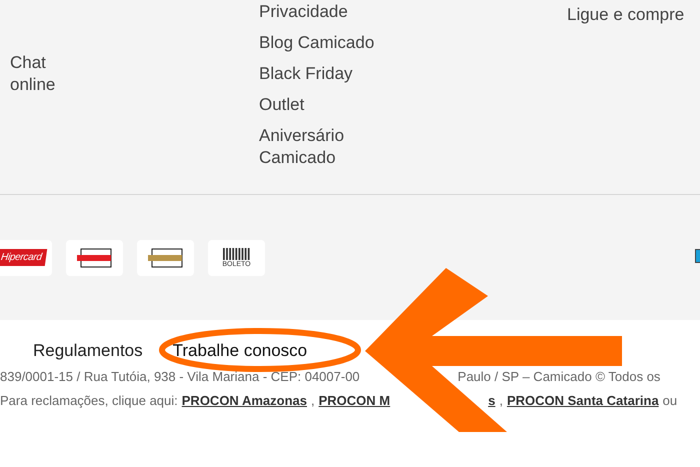 Image resolution: width=700 pixels, height=467 pixels. I want to click on barcode-icon, so click(236, 254).